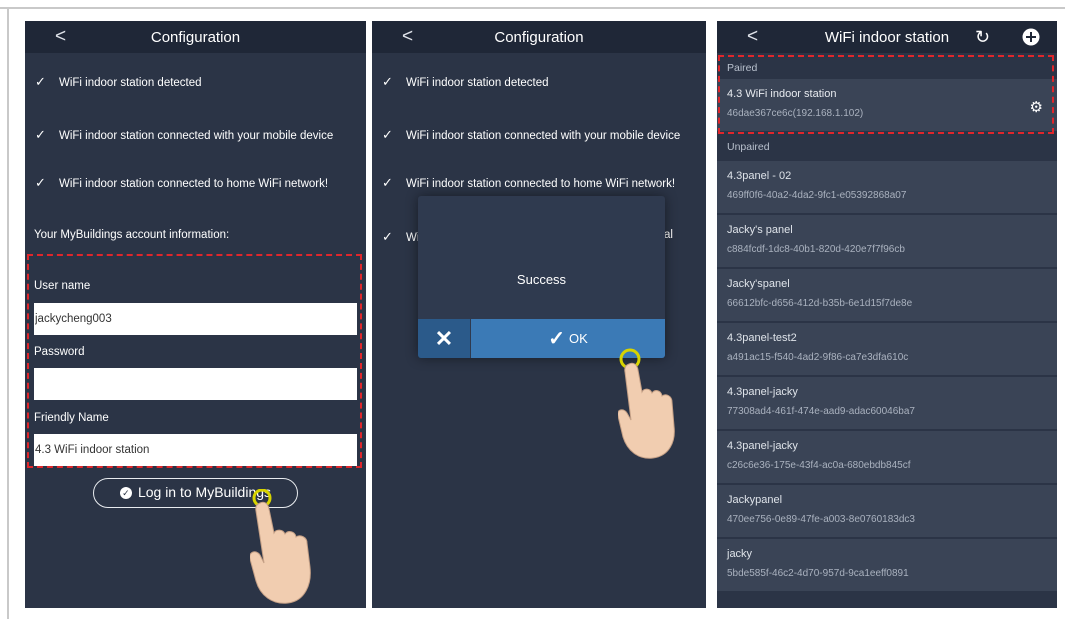 Image resolution: width=1065 pixels, height=619 pixels. I want to click on frame-left-border, so click(8, 313).